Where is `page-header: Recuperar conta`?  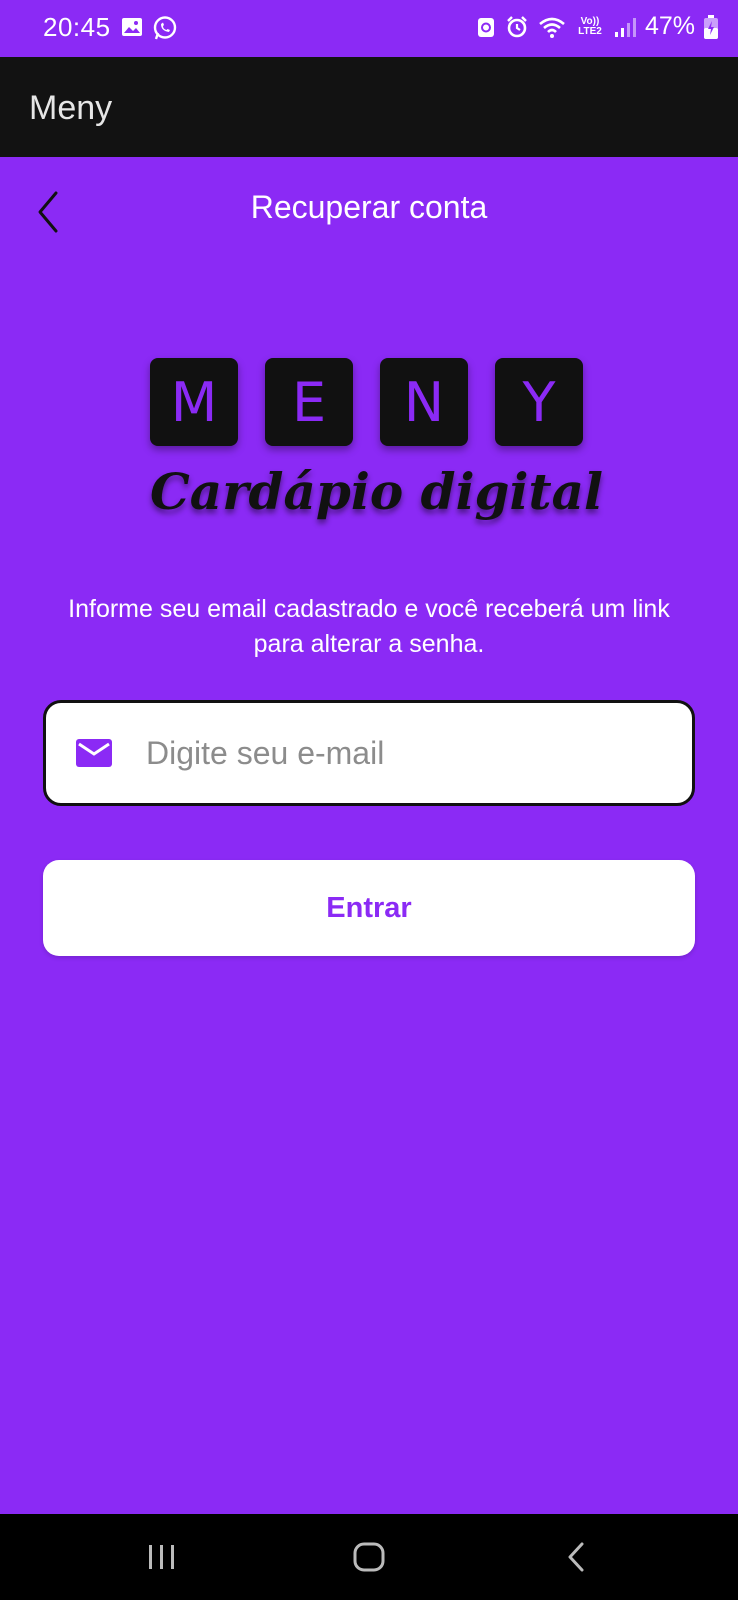
page-header: Recuperar conta is located at coordinates (369, 207).